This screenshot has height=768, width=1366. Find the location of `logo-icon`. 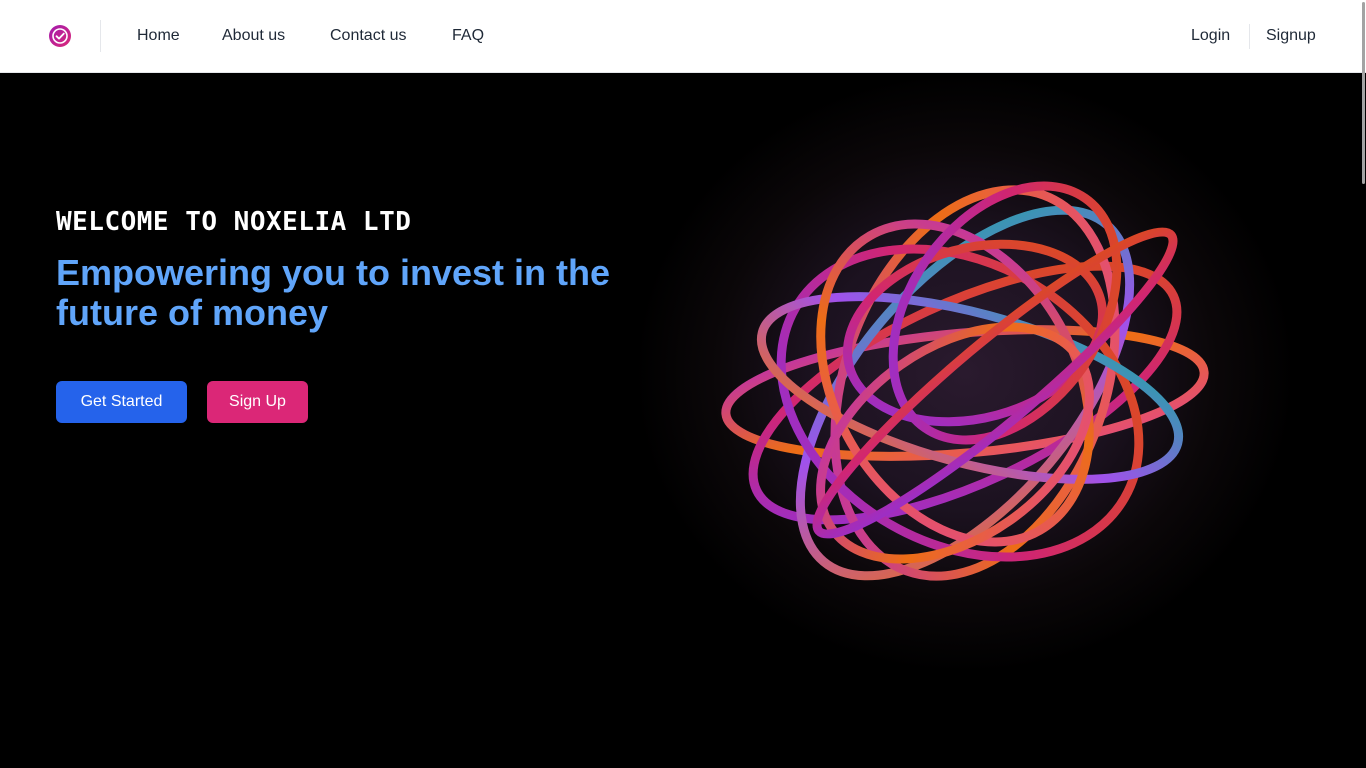

logo-icon is located at coordinates (60, 36).